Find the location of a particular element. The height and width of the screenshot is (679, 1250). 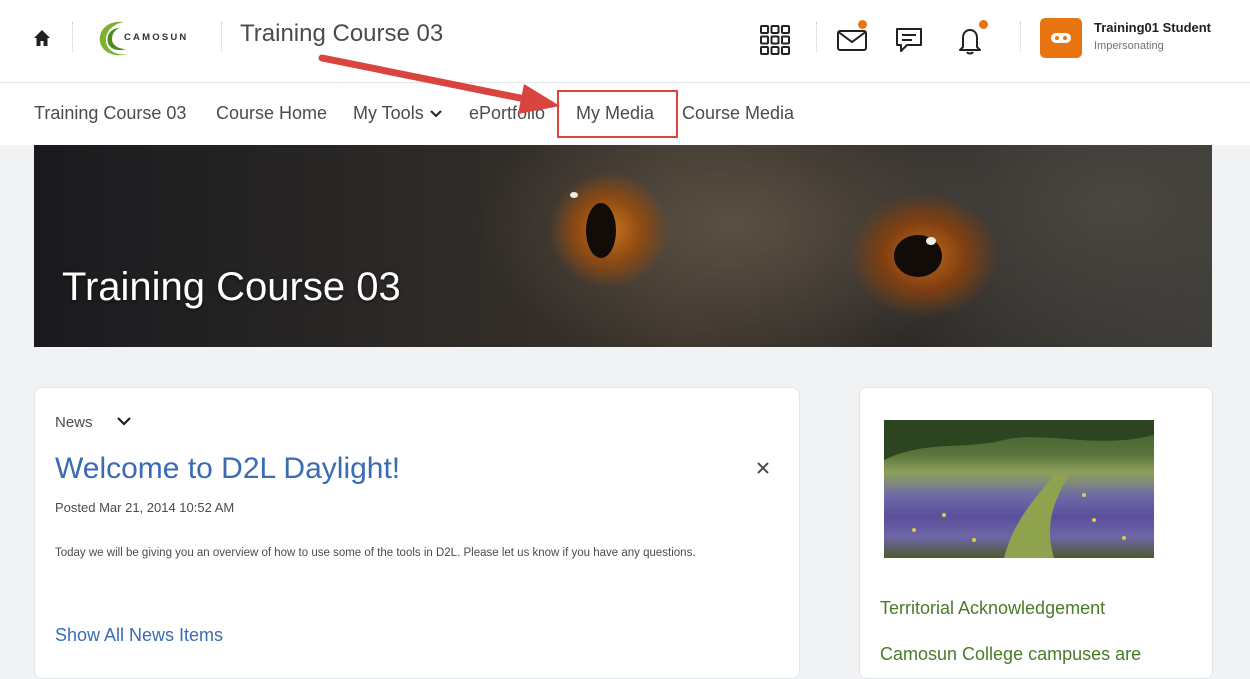

meadow-illustration is located at coordinates (1019, 489).